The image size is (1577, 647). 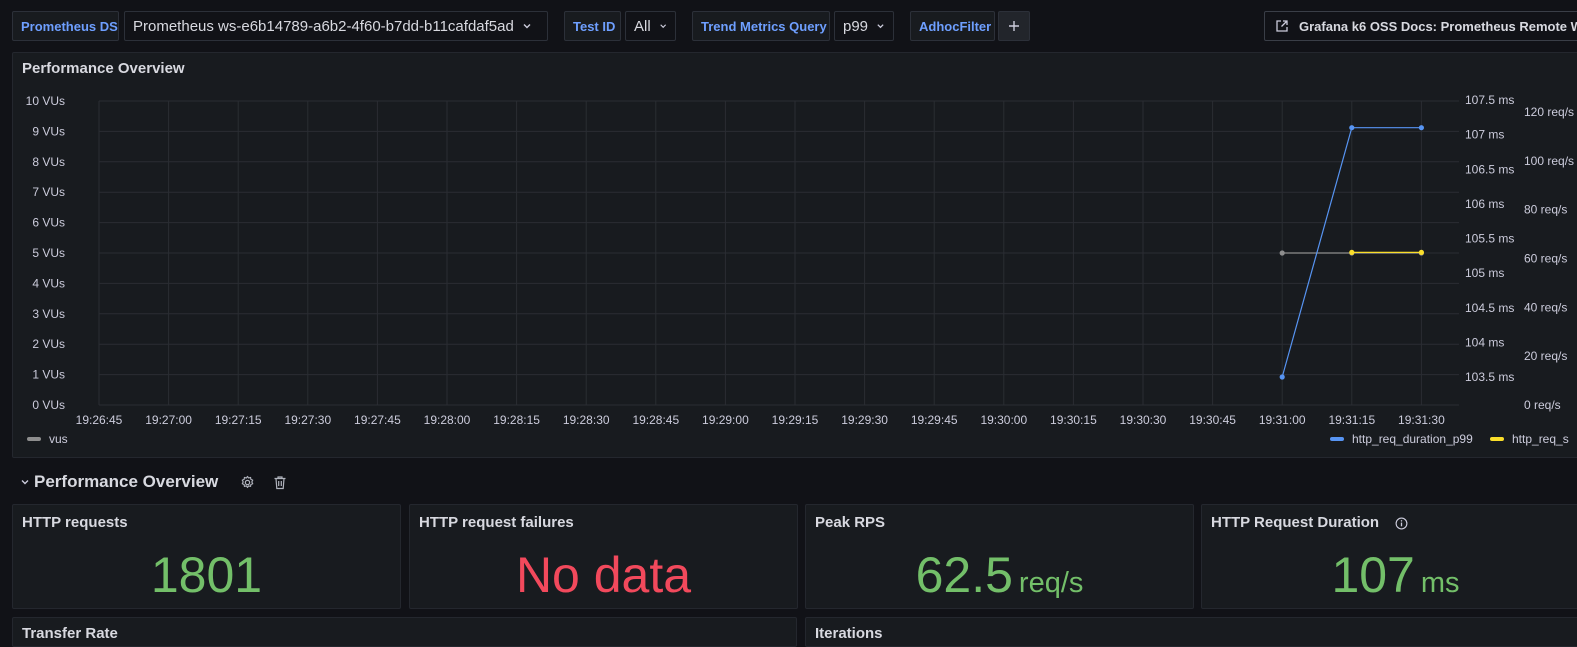 I want to click on row-settings-button, so click(x=247, y=482).